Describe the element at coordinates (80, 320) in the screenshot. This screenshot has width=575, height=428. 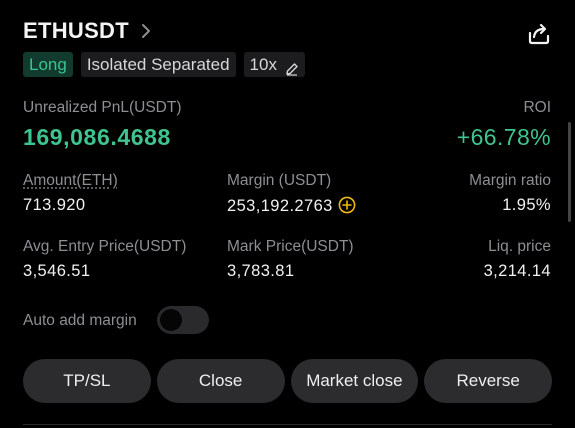
I see `auto-add-margin-label: Auto add margin` at that location.